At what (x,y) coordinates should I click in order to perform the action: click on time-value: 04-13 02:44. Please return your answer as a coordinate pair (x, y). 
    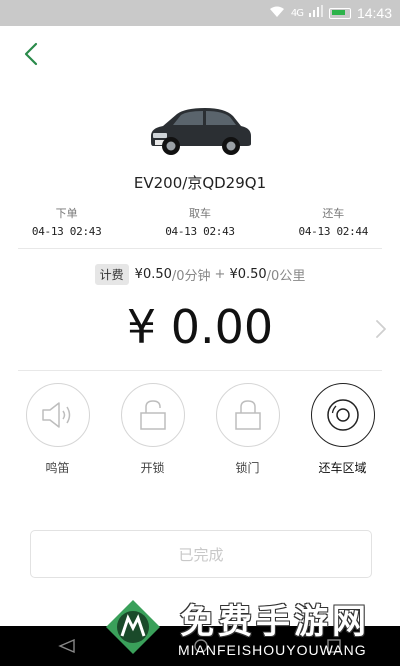
    Looking at the image, I should click on (333, 231).